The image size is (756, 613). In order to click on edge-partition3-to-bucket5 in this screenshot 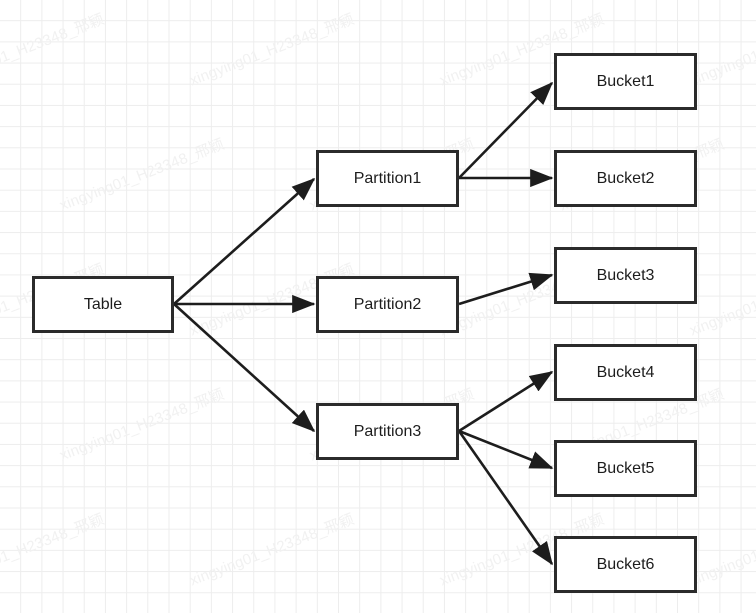, I will do `click(506, 449)`.